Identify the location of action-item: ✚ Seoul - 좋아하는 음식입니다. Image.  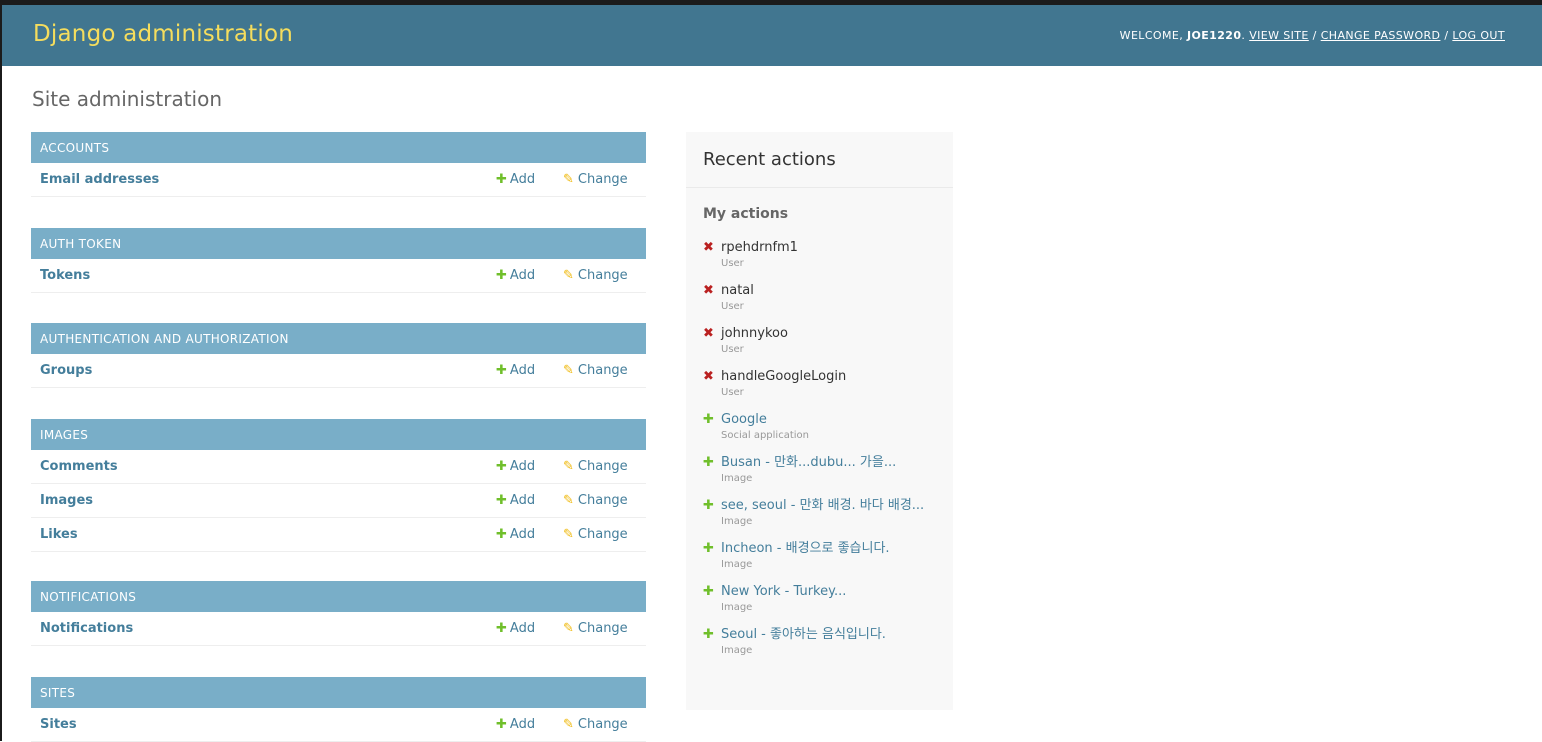
(823, 641).